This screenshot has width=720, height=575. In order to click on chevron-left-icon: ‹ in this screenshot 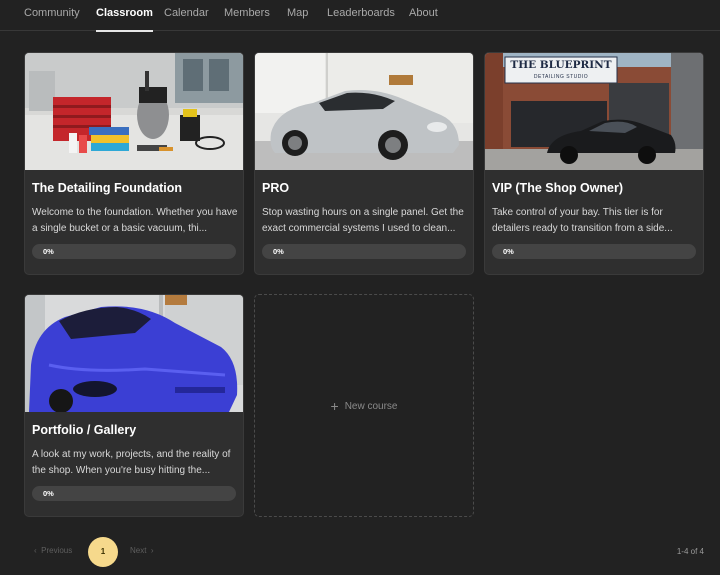, I will do `click(35, 550)`.